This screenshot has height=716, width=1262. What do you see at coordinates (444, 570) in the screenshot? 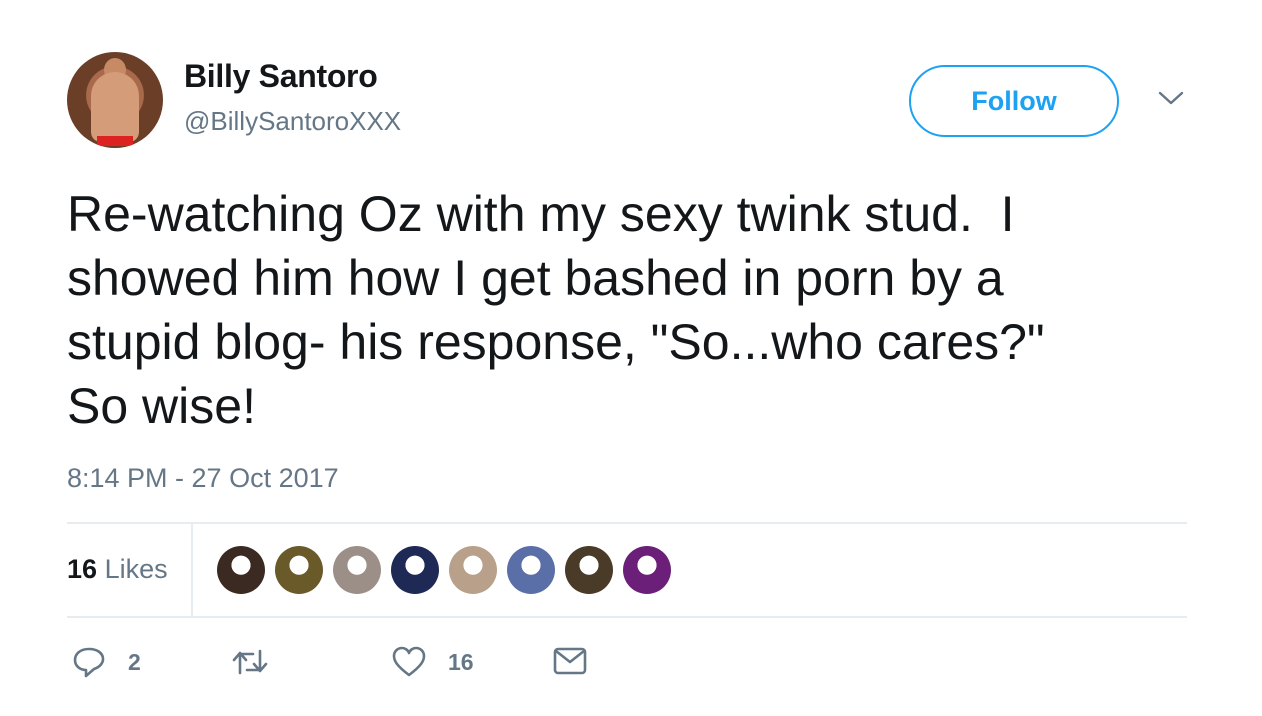
I see `liker-avatars` at bounding box center [444, 570].